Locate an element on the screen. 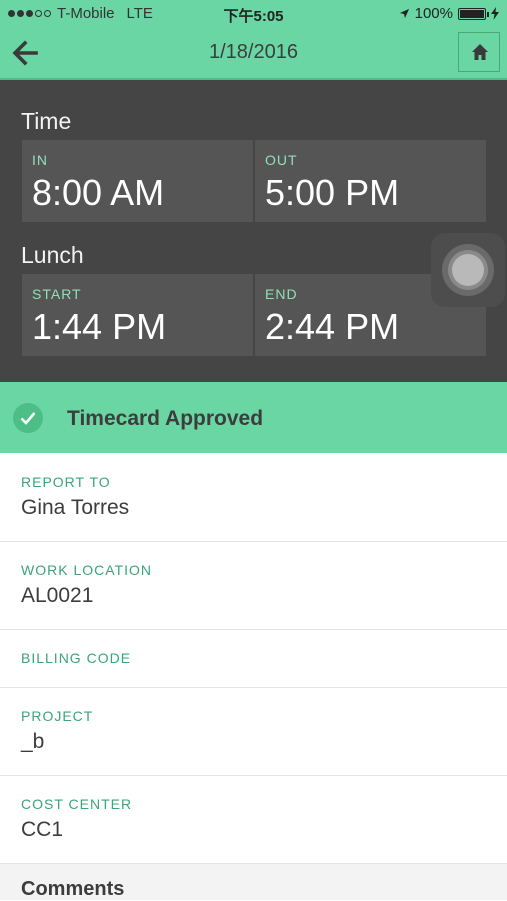 This screenshot has width=507, height=901. battery-icon is located at coordinates (473, 13).